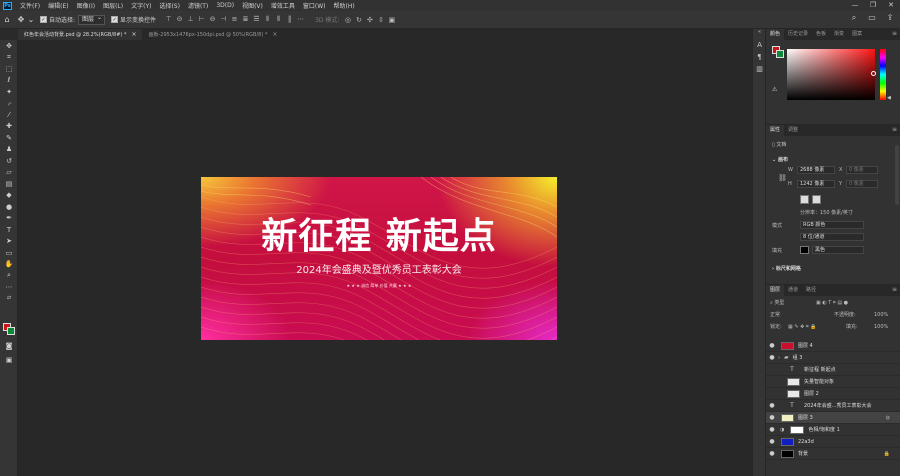 This screenshot has width=900, height=476. Describe the element at coordinates (839, 34) in the screenshot. I see `tab-gradients: 渐变` at that location.